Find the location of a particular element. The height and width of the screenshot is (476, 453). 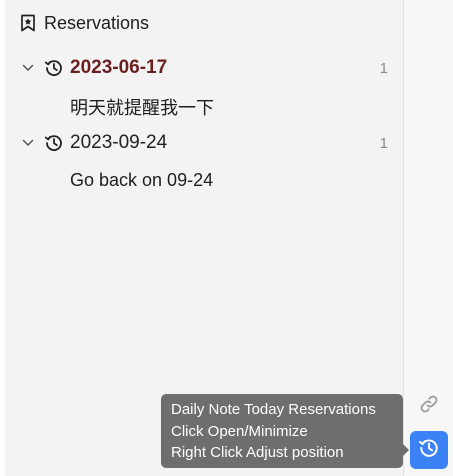

panel-title: Reservations is located at coordinates (97, 22).